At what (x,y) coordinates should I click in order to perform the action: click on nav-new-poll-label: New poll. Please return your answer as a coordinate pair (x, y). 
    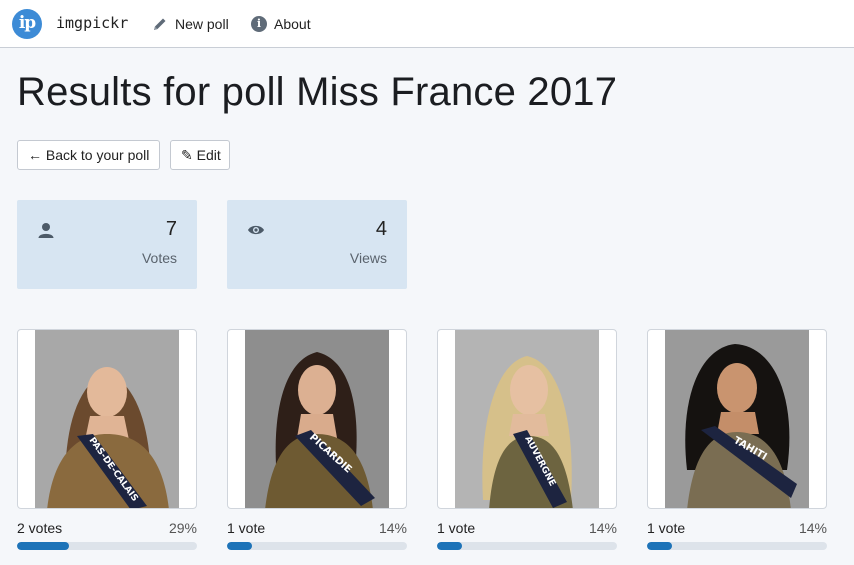
    Looking at the image, I should click on (202, 24).